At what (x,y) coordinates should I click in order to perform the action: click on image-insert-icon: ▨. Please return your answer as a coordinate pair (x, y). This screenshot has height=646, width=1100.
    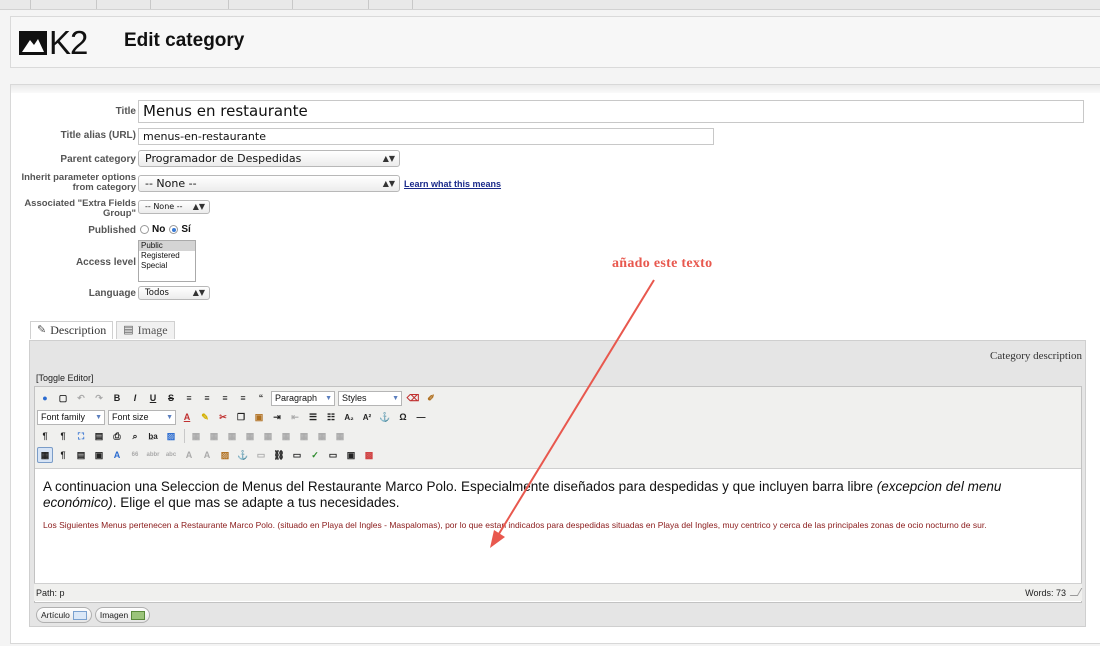
    Looking at the image, I should click on (171, 436).